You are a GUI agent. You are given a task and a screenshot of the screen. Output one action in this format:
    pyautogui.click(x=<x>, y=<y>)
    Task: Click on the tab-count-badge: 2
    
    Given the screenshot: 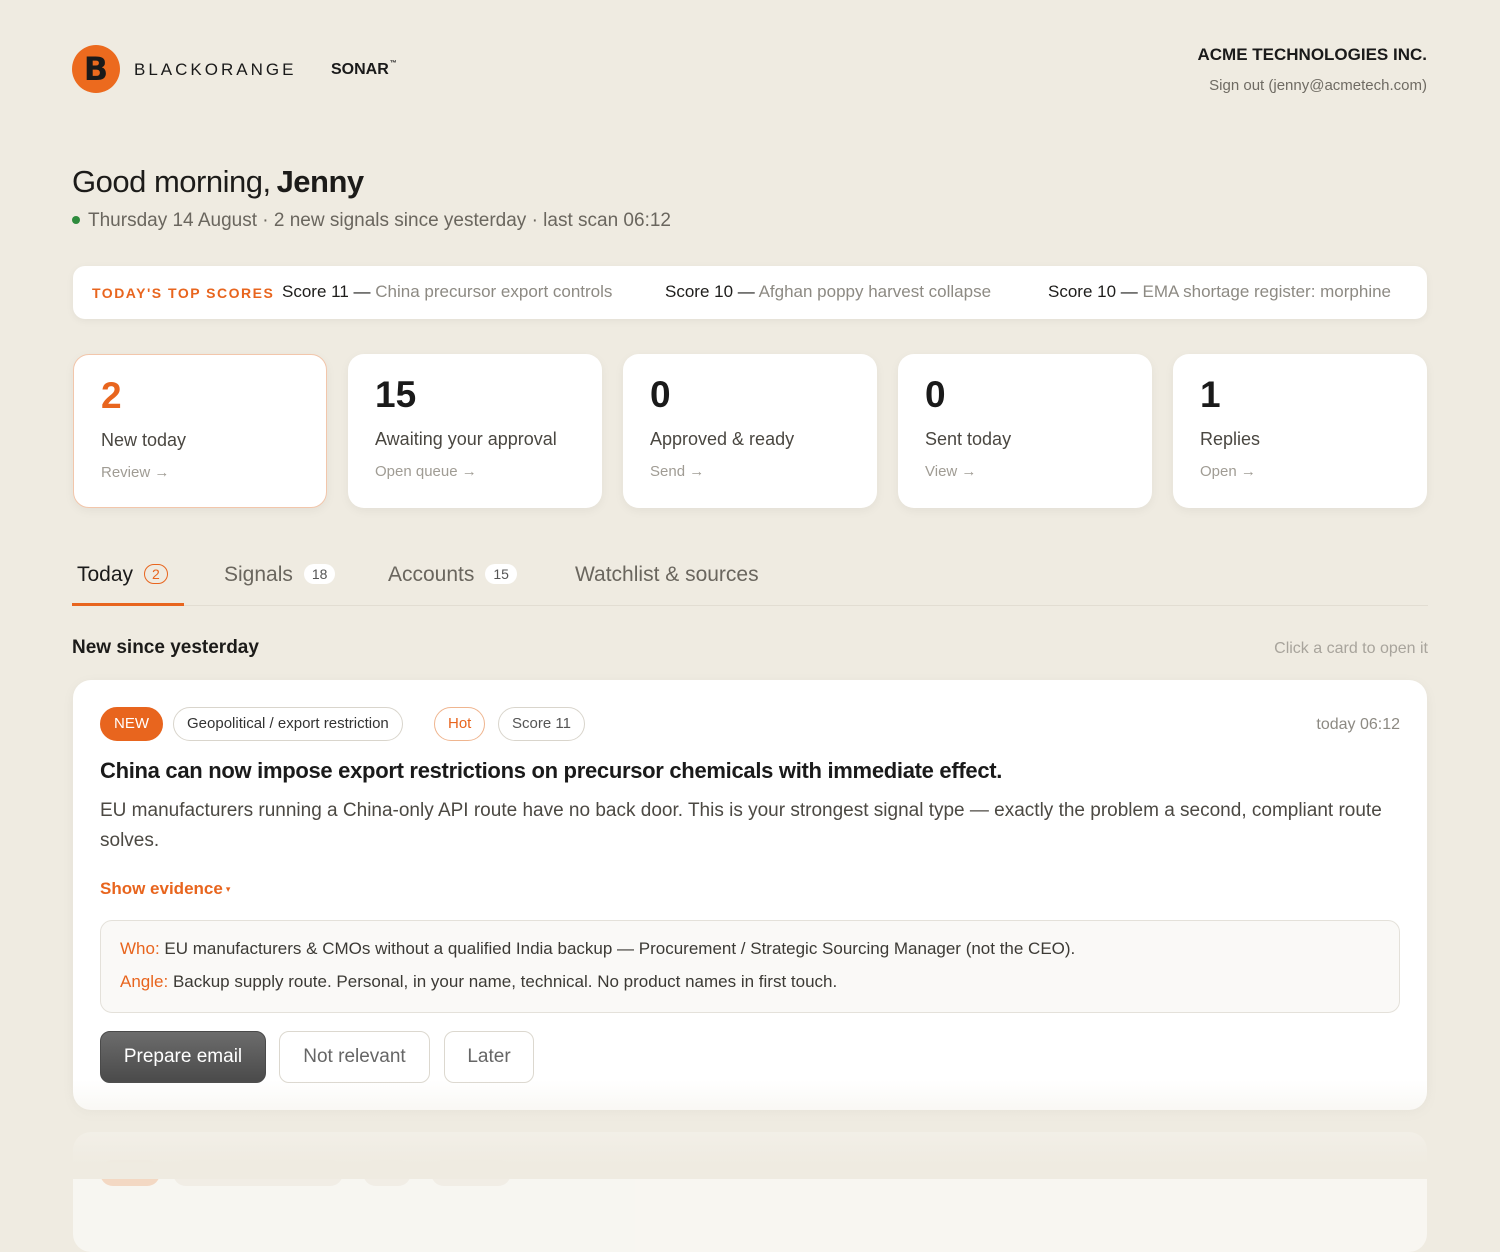 What is the action you would take?
    pyautogui.click(x=156, y=574)
    